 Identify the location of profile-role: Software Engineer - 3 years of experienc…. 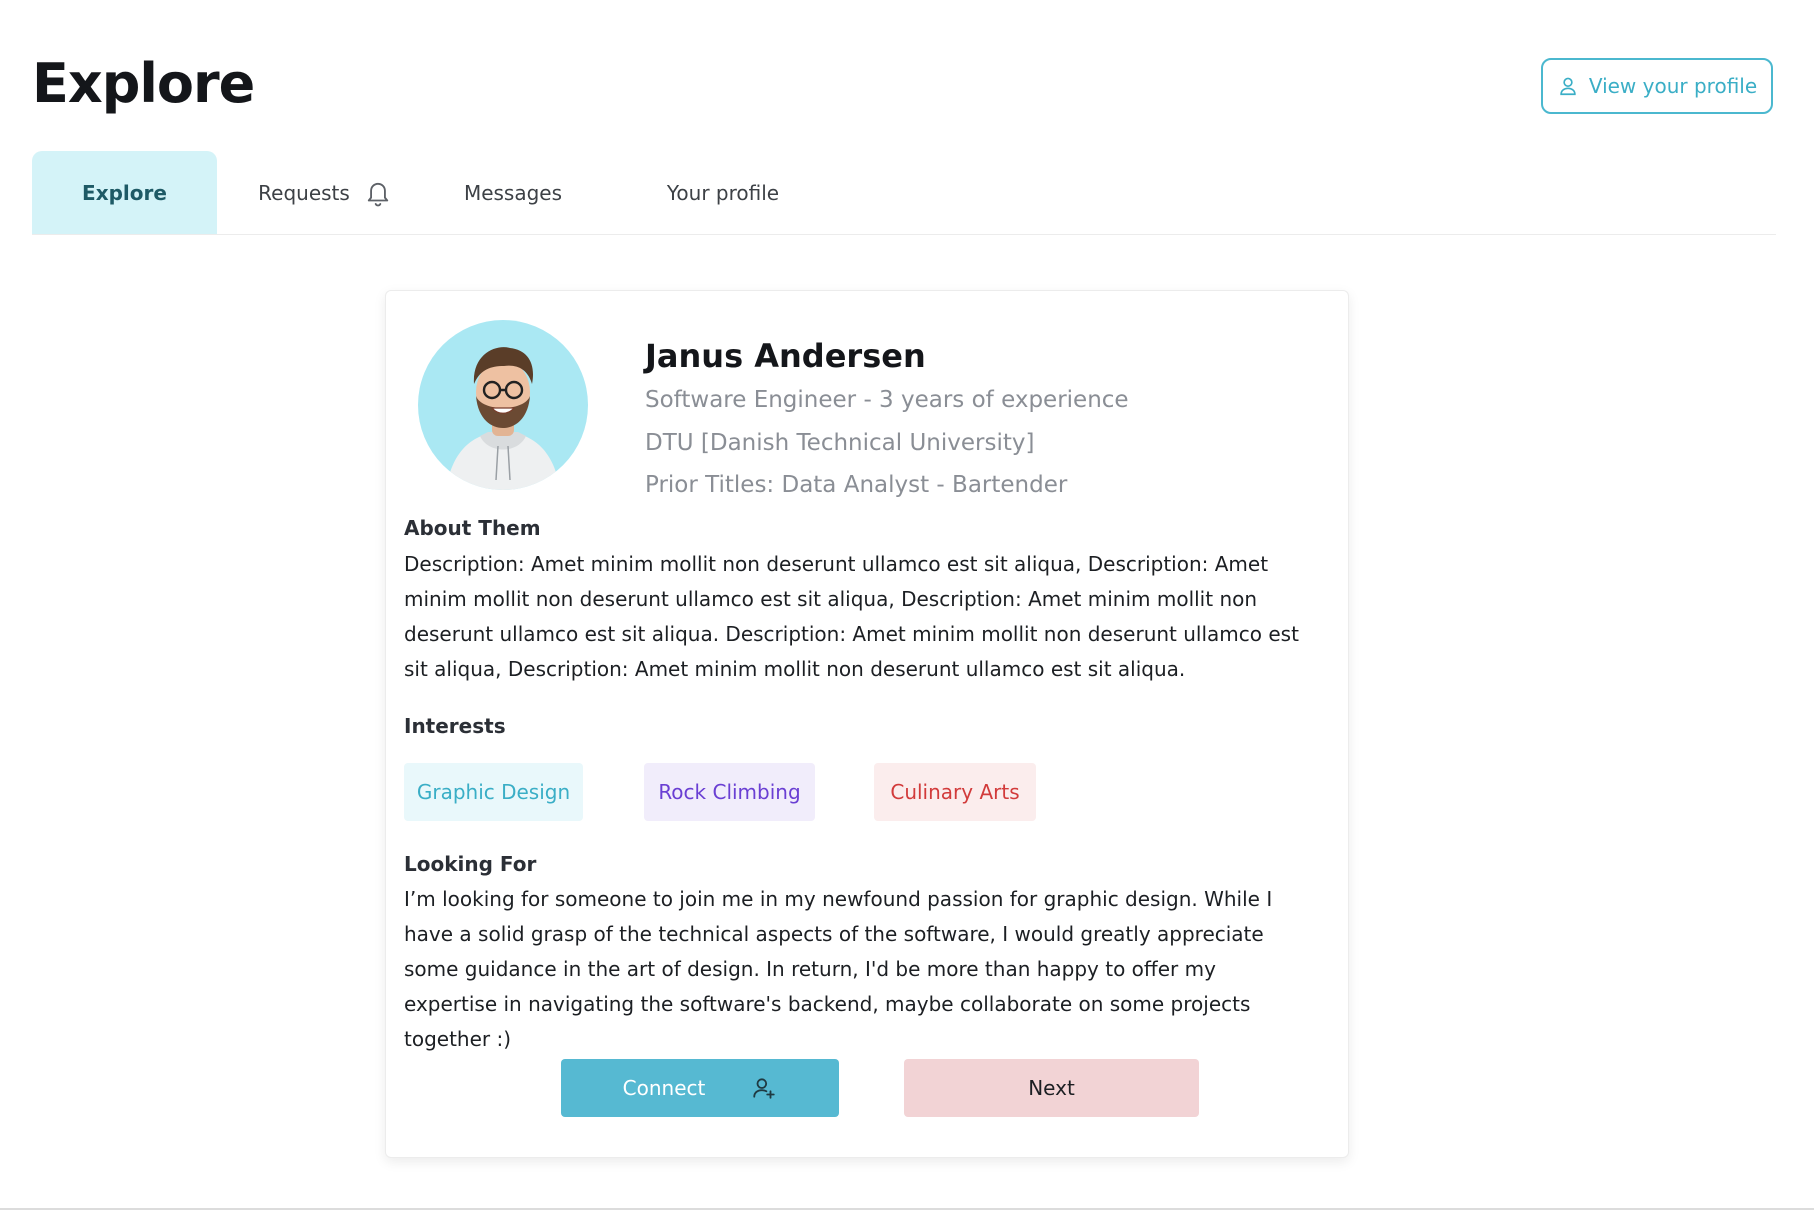
(887, 400).